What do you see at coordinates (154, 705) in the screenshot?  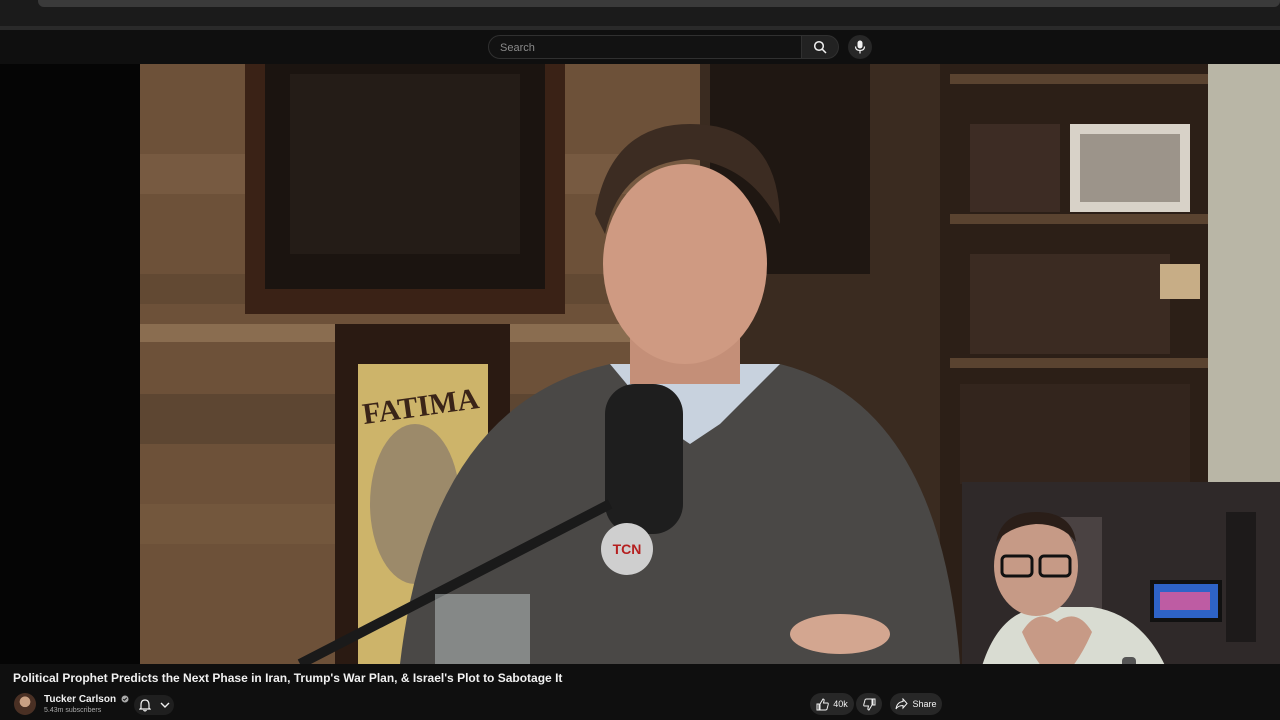 I see `notification-button` at bounding box center [154, 705].